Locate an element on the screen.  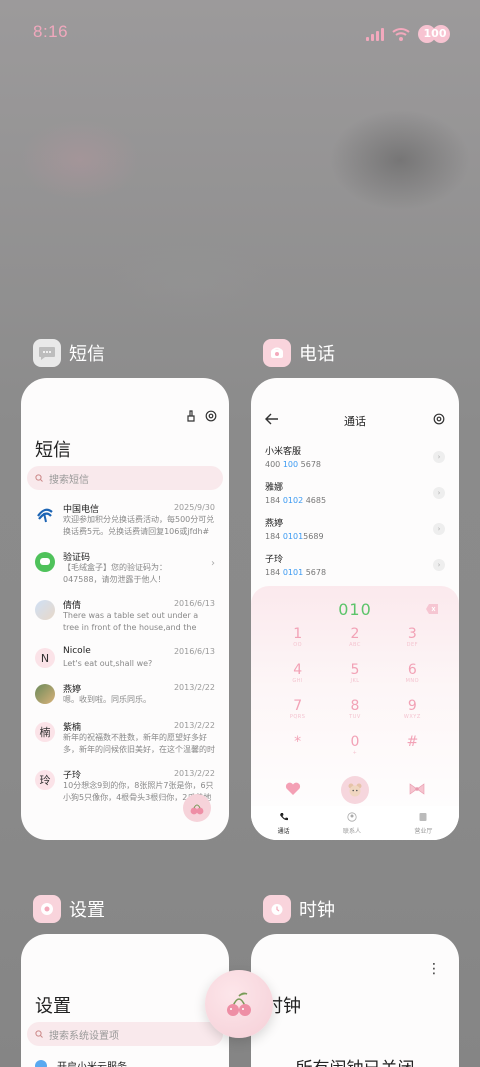
cloud-icon is located at coordinates (41, 1063).